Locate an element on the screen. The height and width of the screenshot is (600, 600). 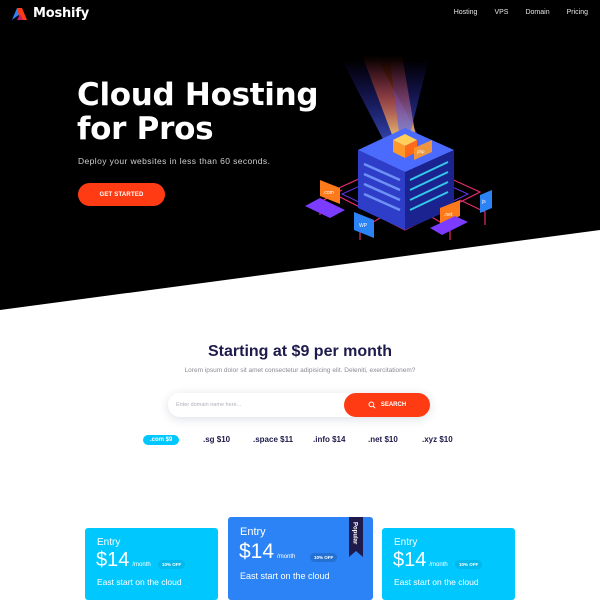
popular-ribbon-label: Popular is located at coordinates (355, 533).